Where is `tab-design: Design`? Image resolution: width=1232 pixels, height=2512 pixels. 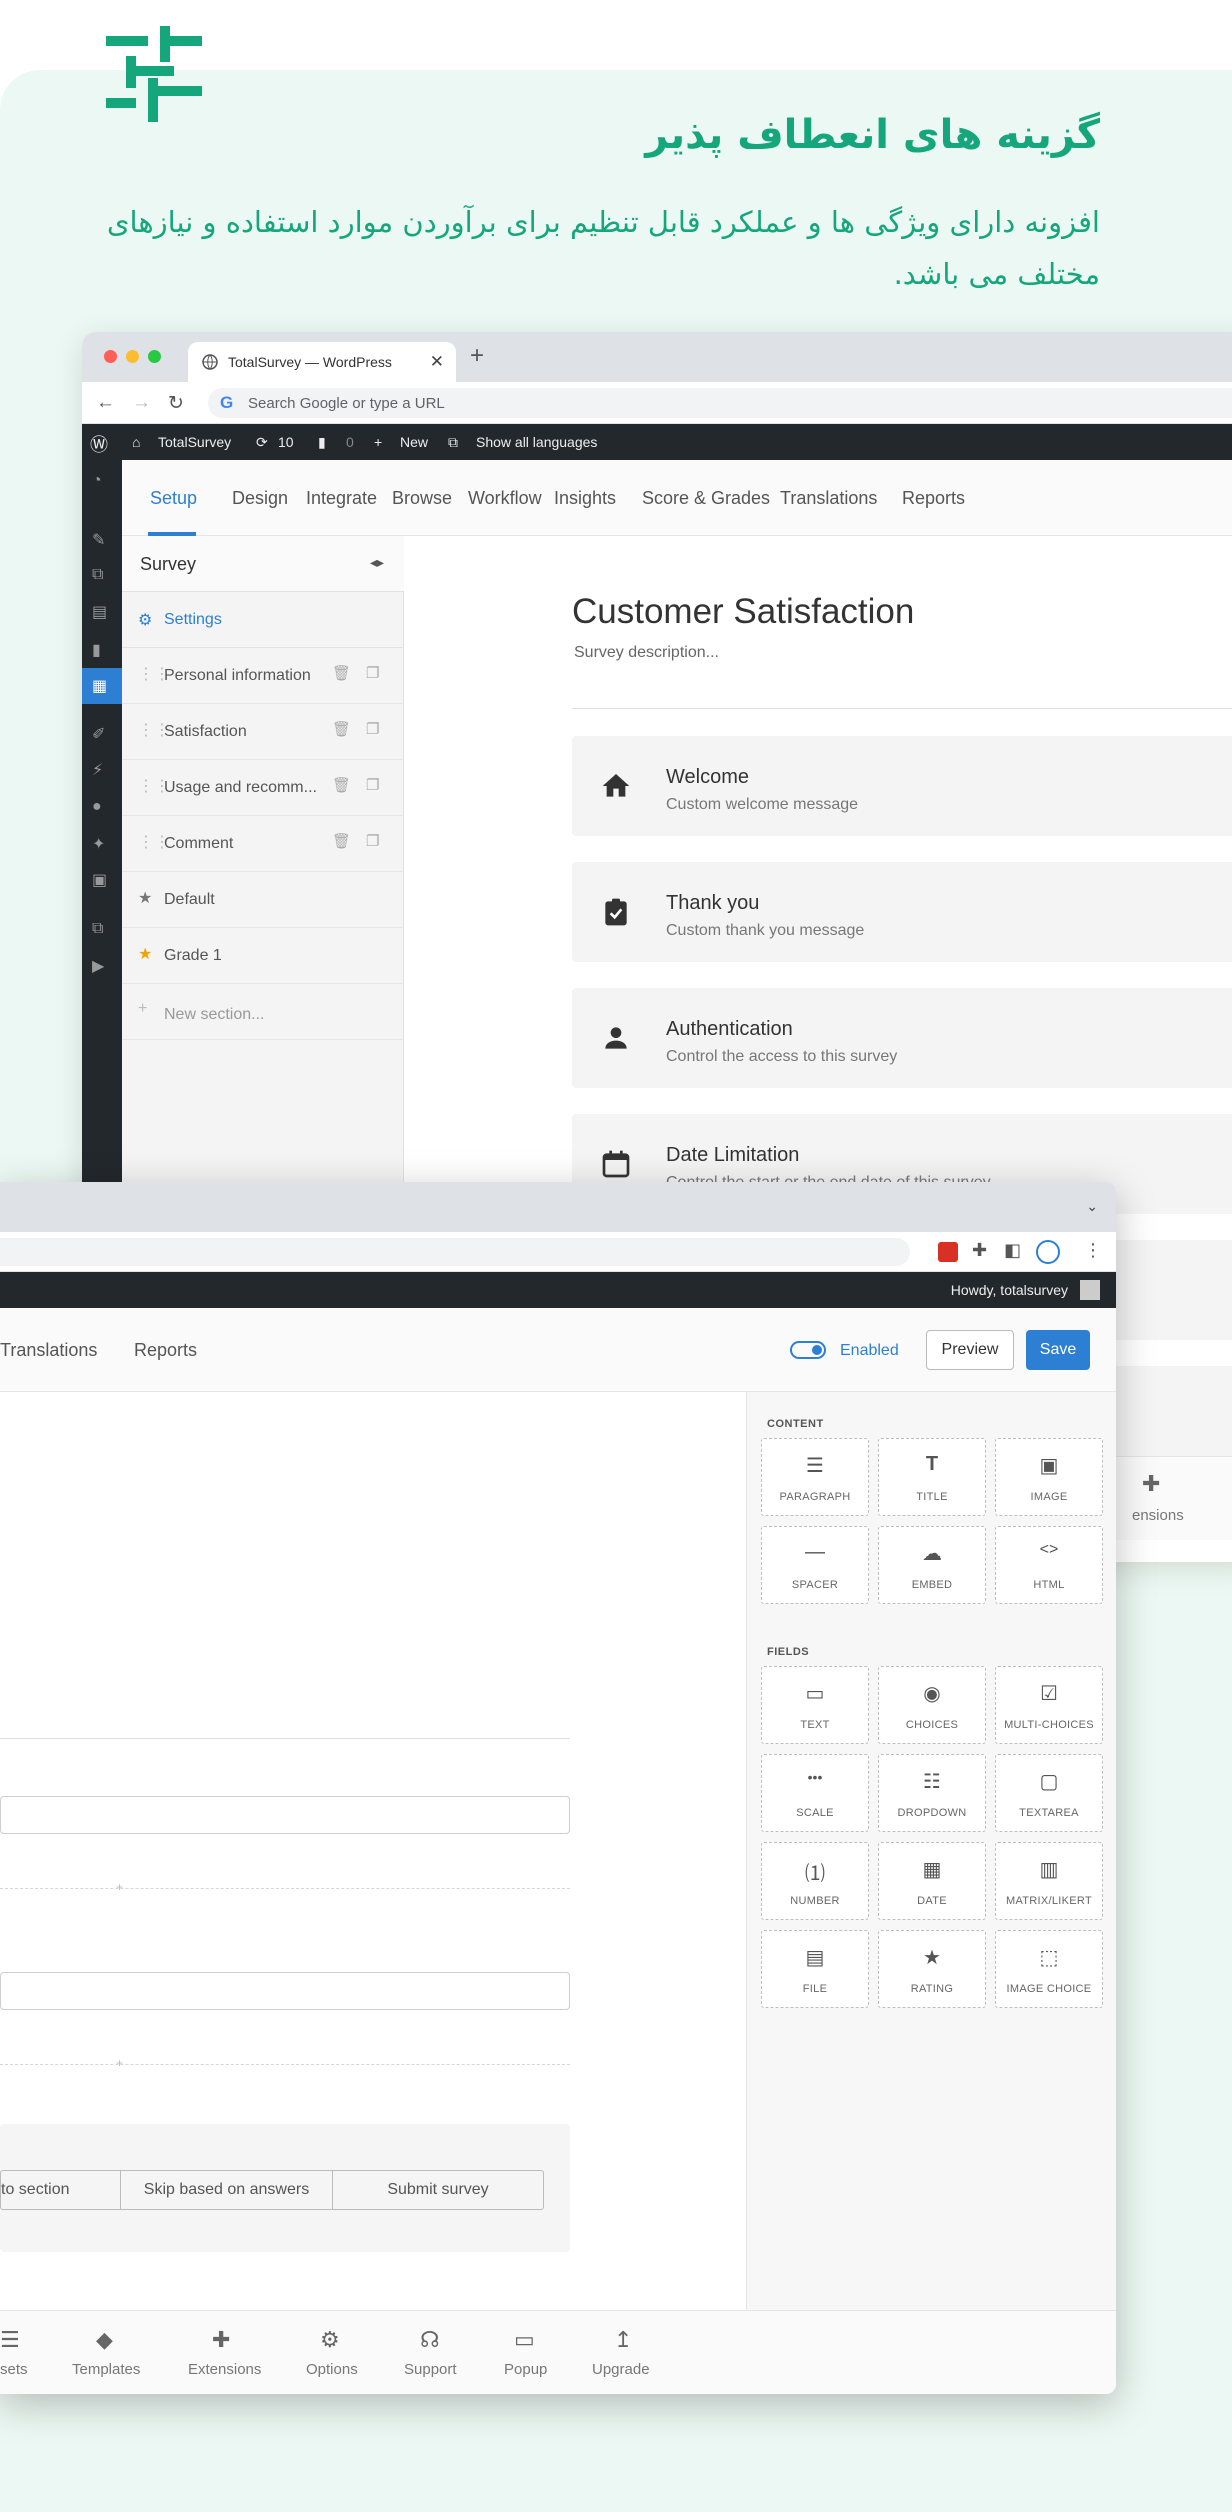
tab-design: Design is located at coordinates (260, 498).